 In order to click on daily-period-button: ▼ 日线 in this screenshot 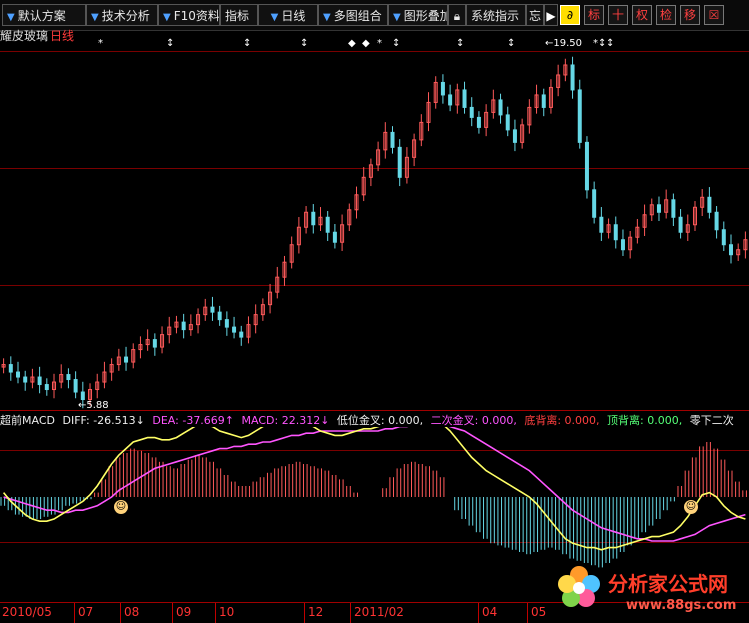, I will do `click(288, 15)`.